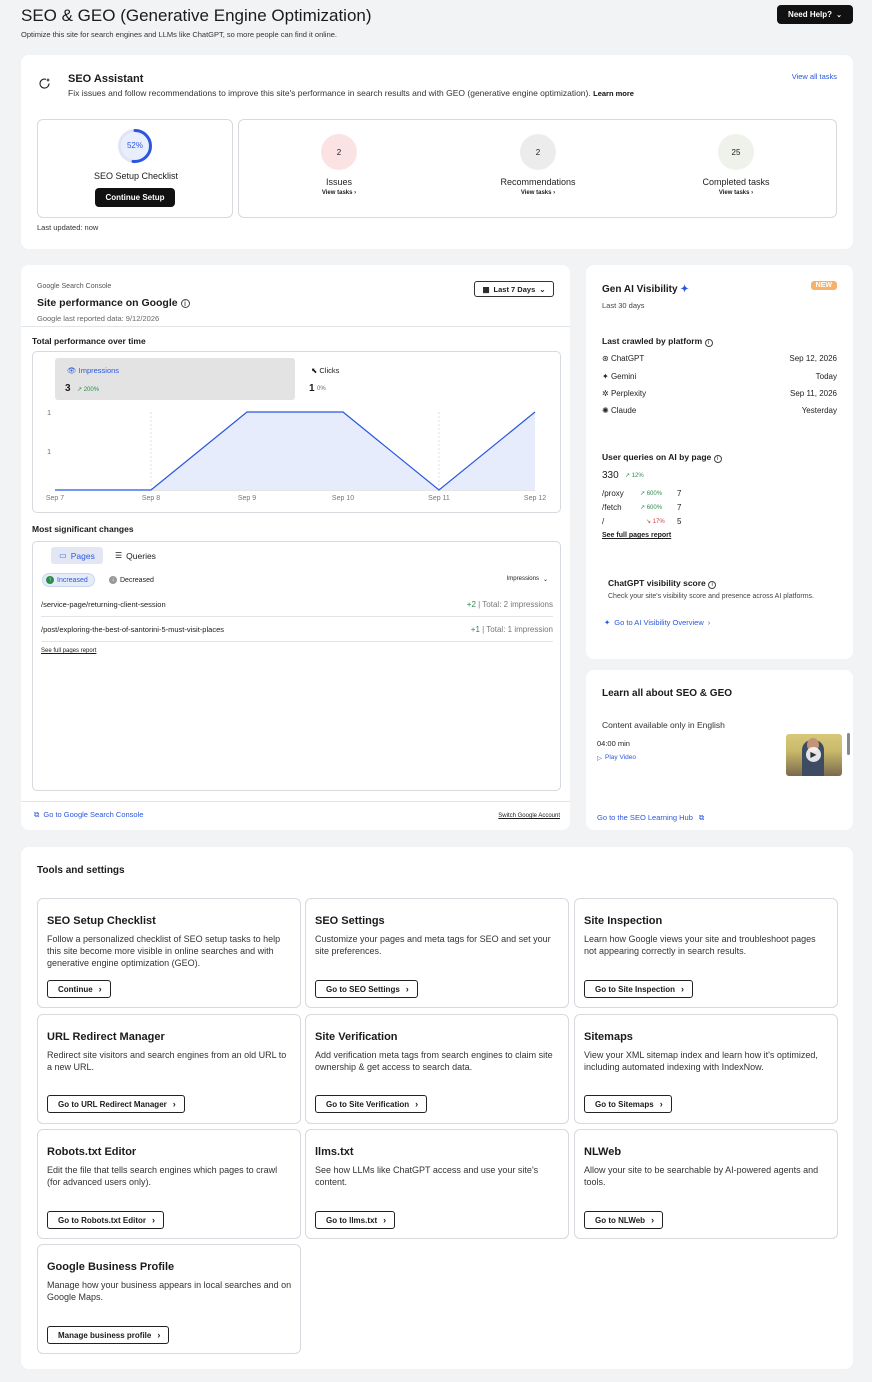 This screenshot has width=872, height=1382. I want to click on tool-button-label: Go to NLWeb, so click(620, 1220).